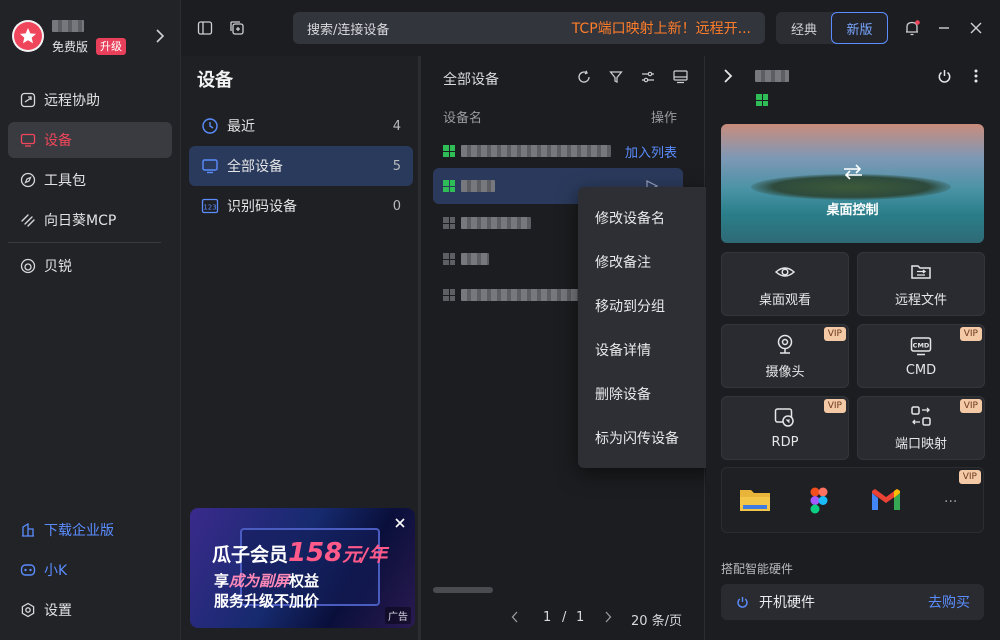 This screenshot has width=1000, height=640. Describe the element at coordinates (648, 306) in the screenshot. I see `menu-item-move-group: 移动到分组` at that location.